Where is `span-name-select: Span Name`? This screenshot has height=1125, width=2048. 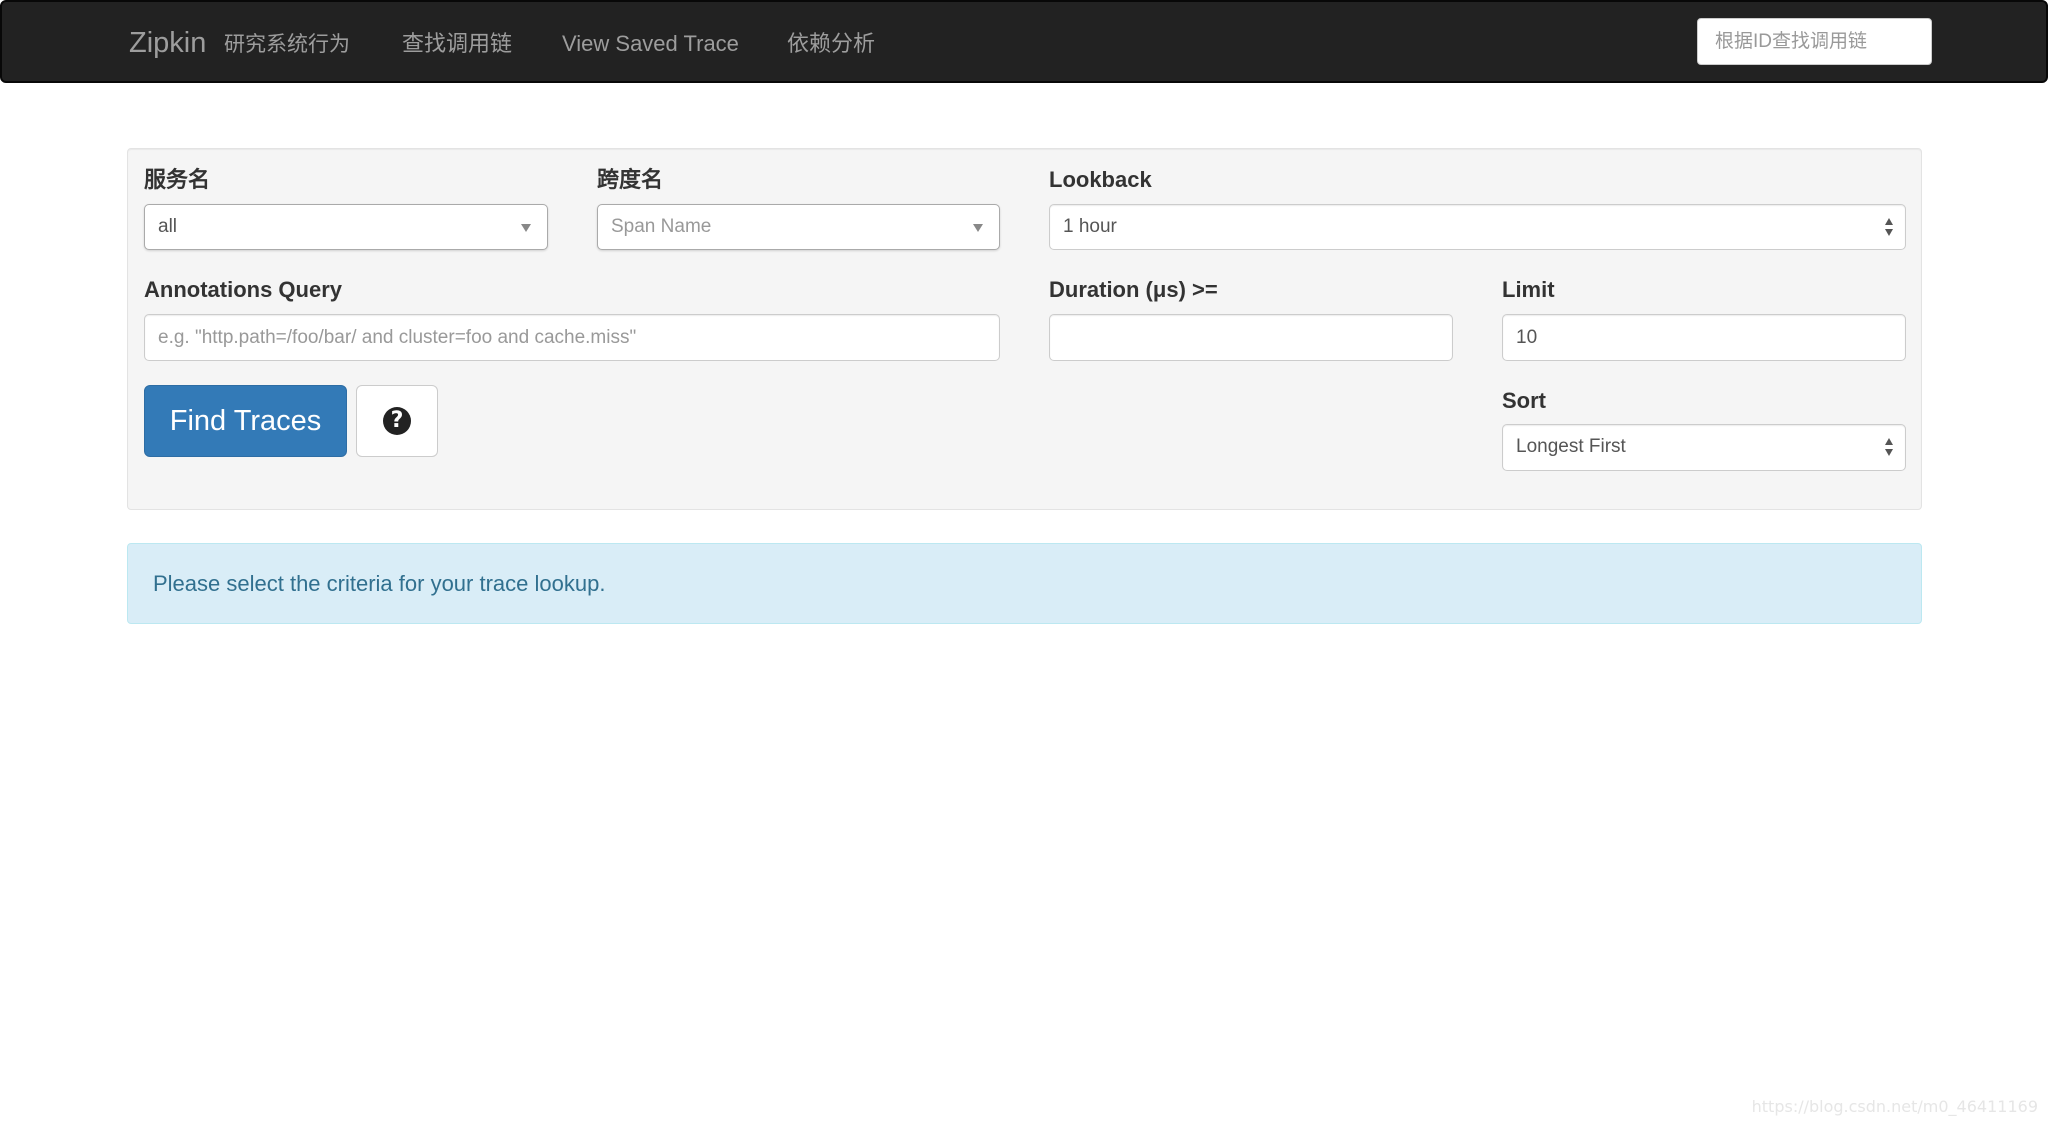 span-name-select: Span Name is located at coordinates (798, 227).